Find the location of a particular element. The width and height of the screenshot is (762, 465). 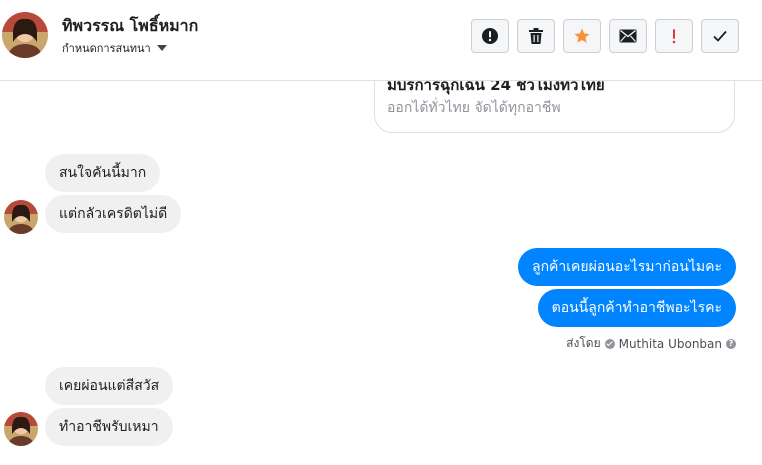

done-button is located at coordinates (720, 36).